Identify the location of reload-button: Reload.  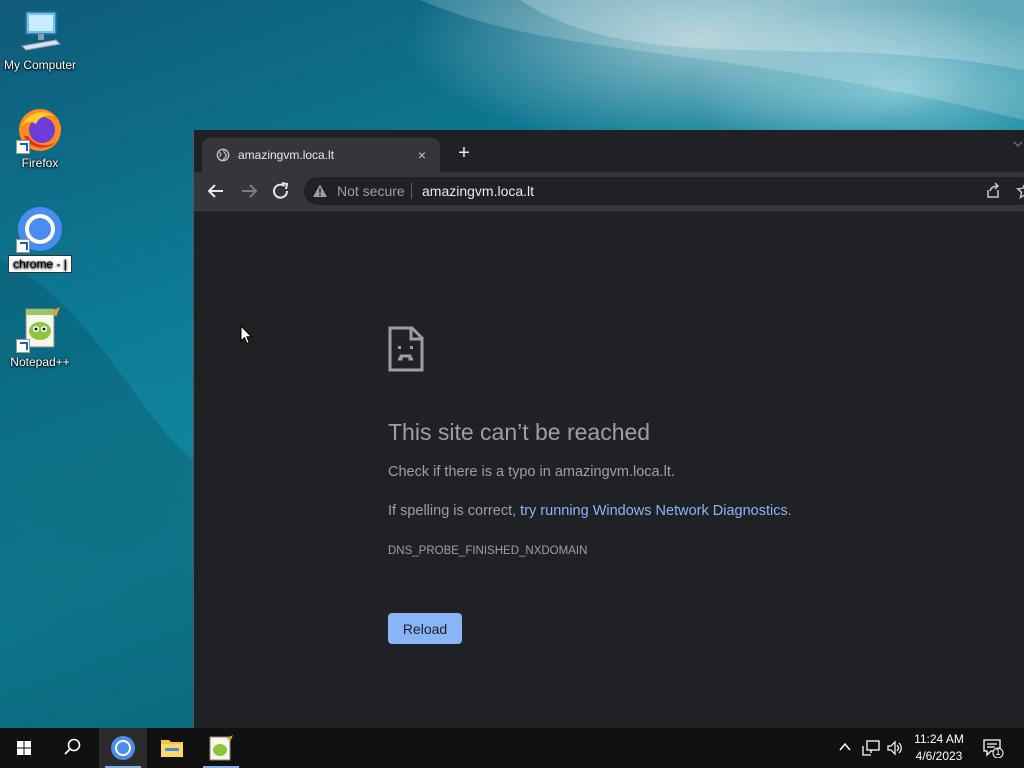
(425, 628).